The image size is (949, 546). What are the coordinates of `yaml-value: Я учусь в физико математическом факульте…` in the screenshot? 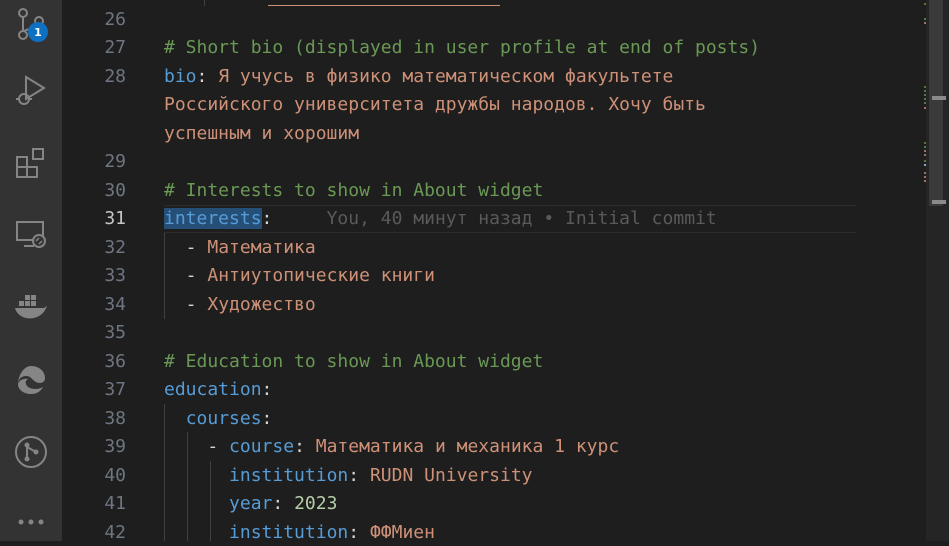 It's located at (446, 76).